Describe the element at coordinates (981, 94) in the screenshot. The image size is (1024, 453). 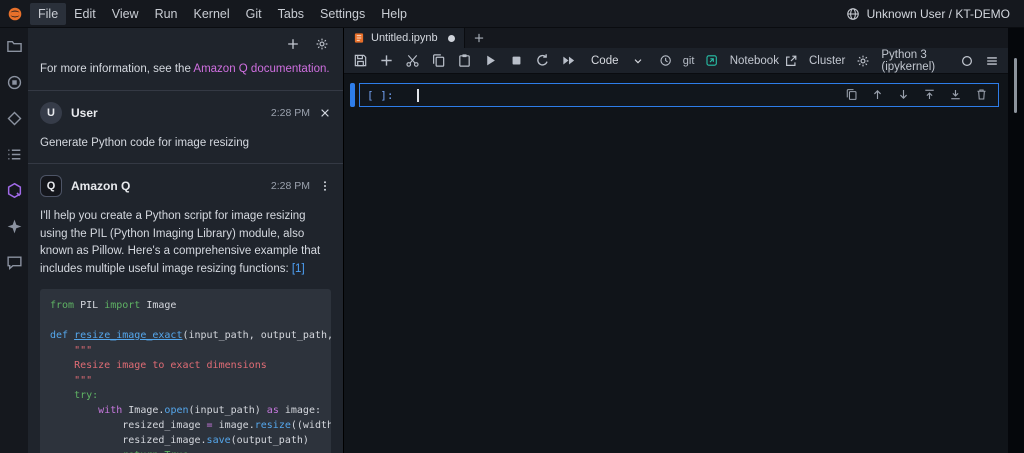
I see `delete-icon` at that location.